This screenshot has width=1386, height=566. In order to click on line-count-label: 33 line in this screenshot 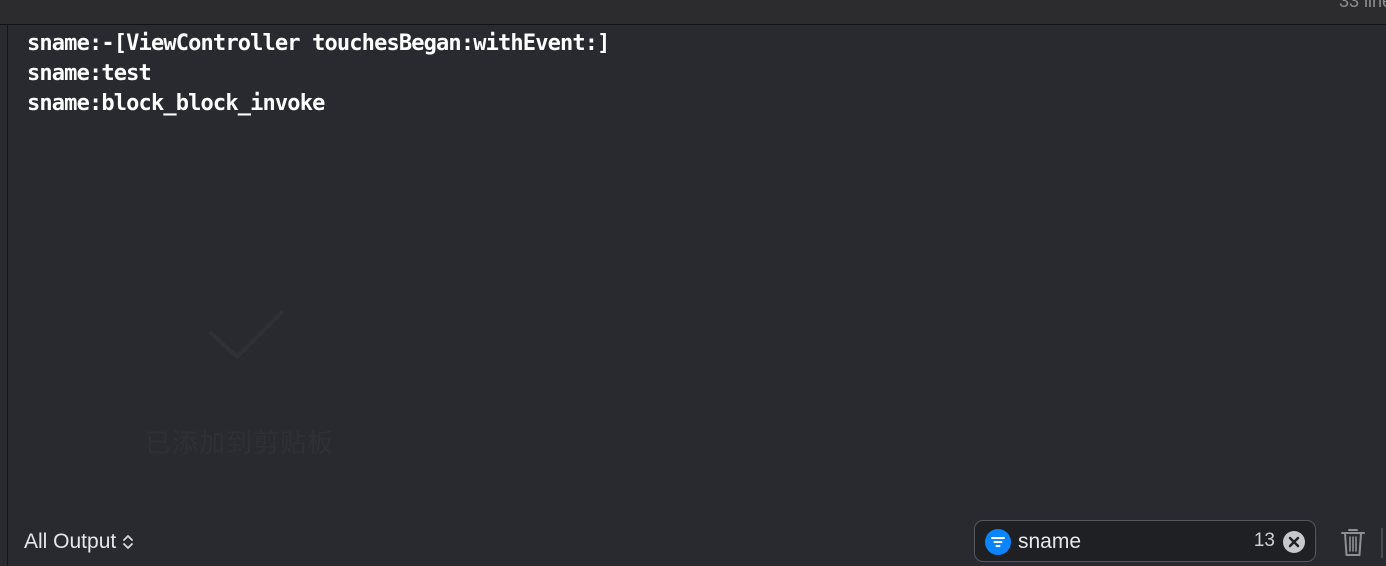, I will do `click(1362, 5)`.